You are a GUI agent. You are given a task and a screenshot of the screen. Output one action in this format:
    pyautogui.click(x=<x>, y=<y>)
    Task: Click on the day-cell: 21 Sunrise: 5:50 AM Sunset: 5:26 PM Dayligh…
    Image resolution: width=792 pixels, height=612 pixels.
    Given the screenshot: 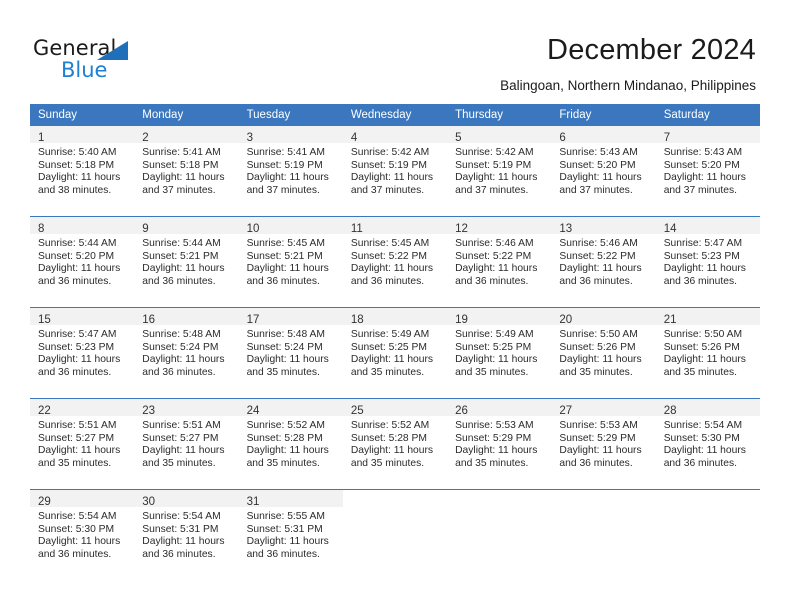 What is the action you would take?
    pyautogui.click(x=707, y=353)
    